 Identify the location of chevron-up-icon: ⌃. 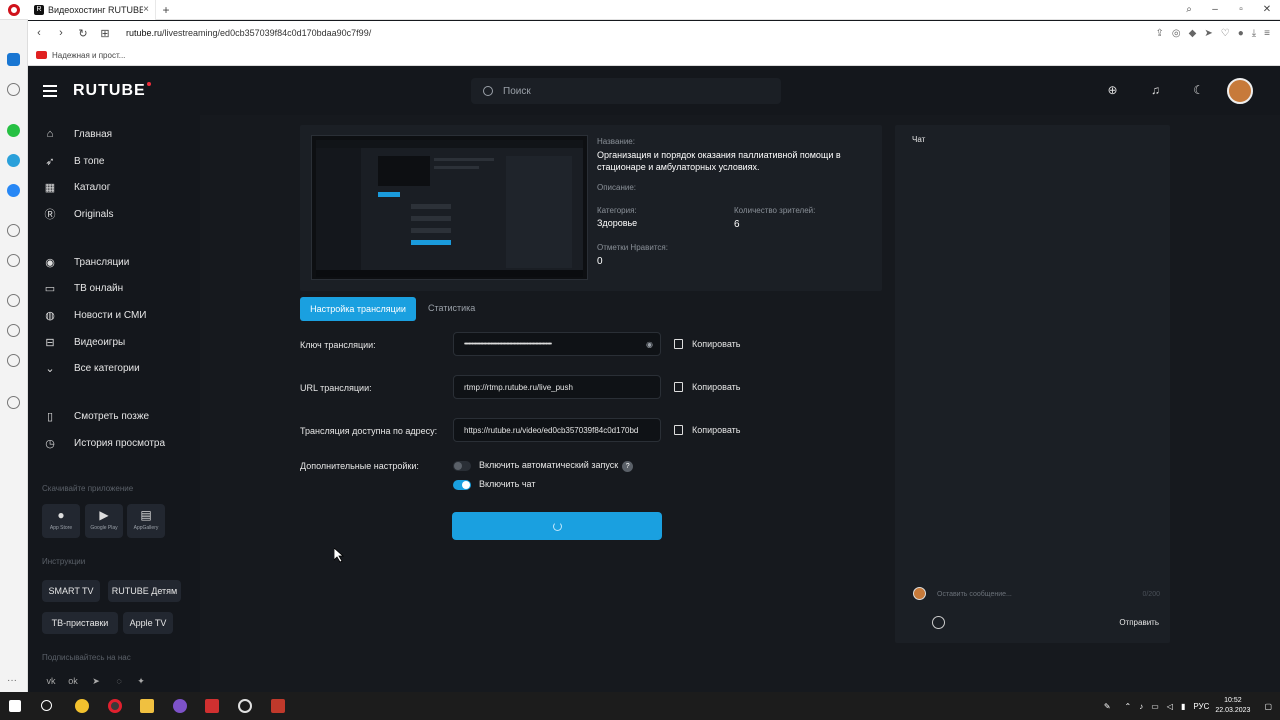
(1128, 706).